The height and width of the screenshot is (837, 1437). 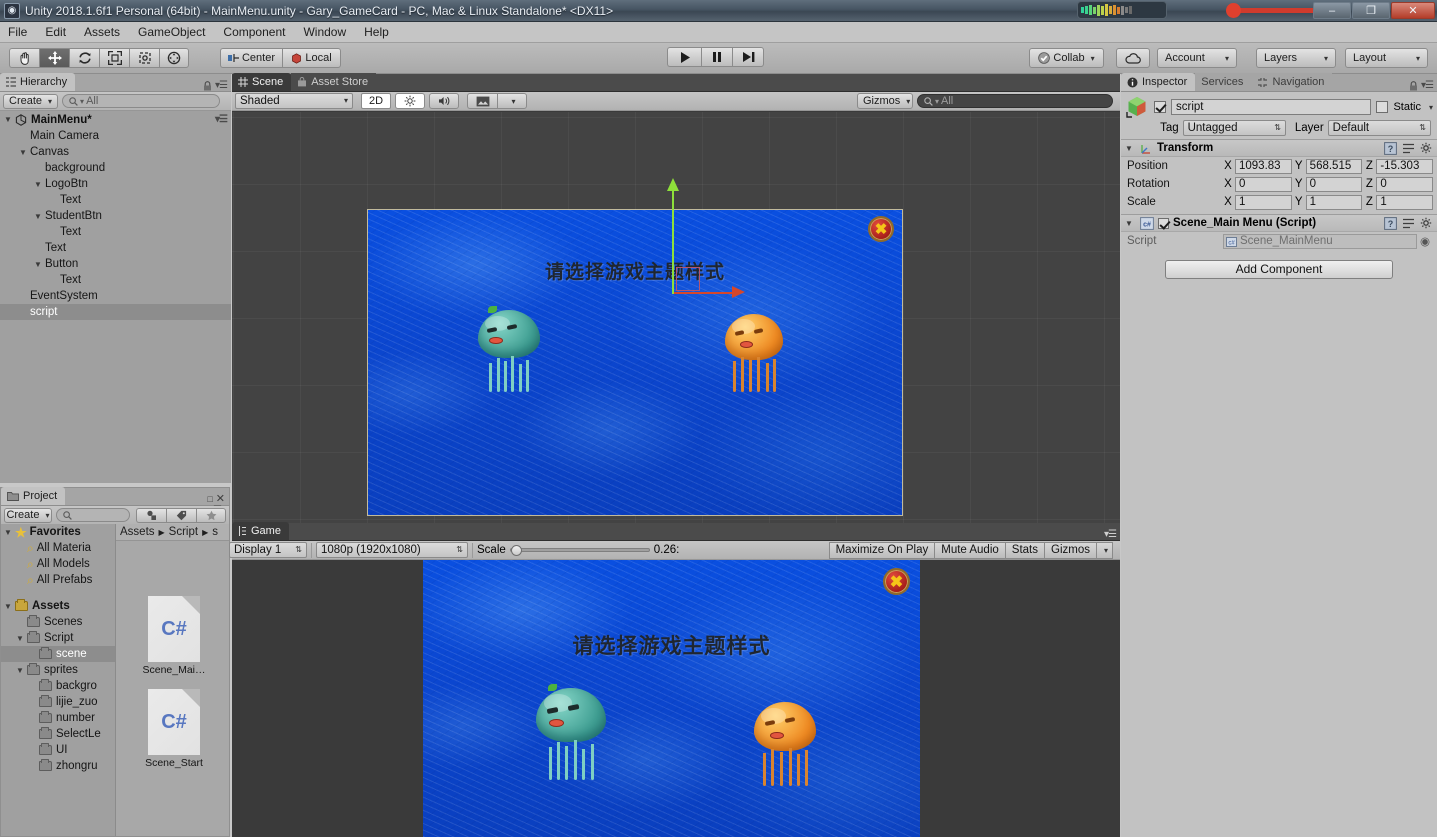 What do you see at coordinates (1405, 166) in the screenshot?
I see `transform-position-z-field: -15.303` at bounding box center [1405, 166].